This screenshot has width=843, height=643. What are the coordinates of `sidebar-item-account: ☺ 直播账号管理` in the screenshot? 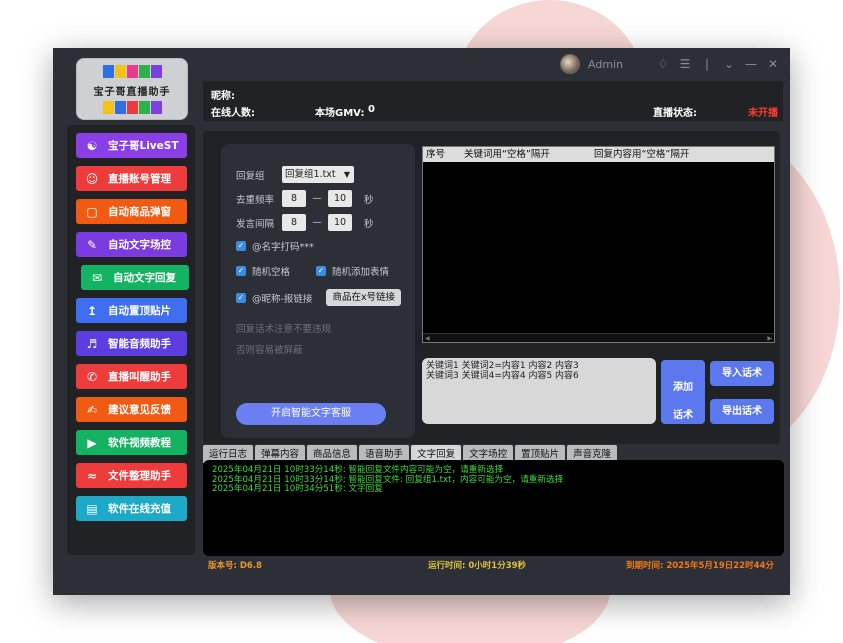 It's located at (131, 178).